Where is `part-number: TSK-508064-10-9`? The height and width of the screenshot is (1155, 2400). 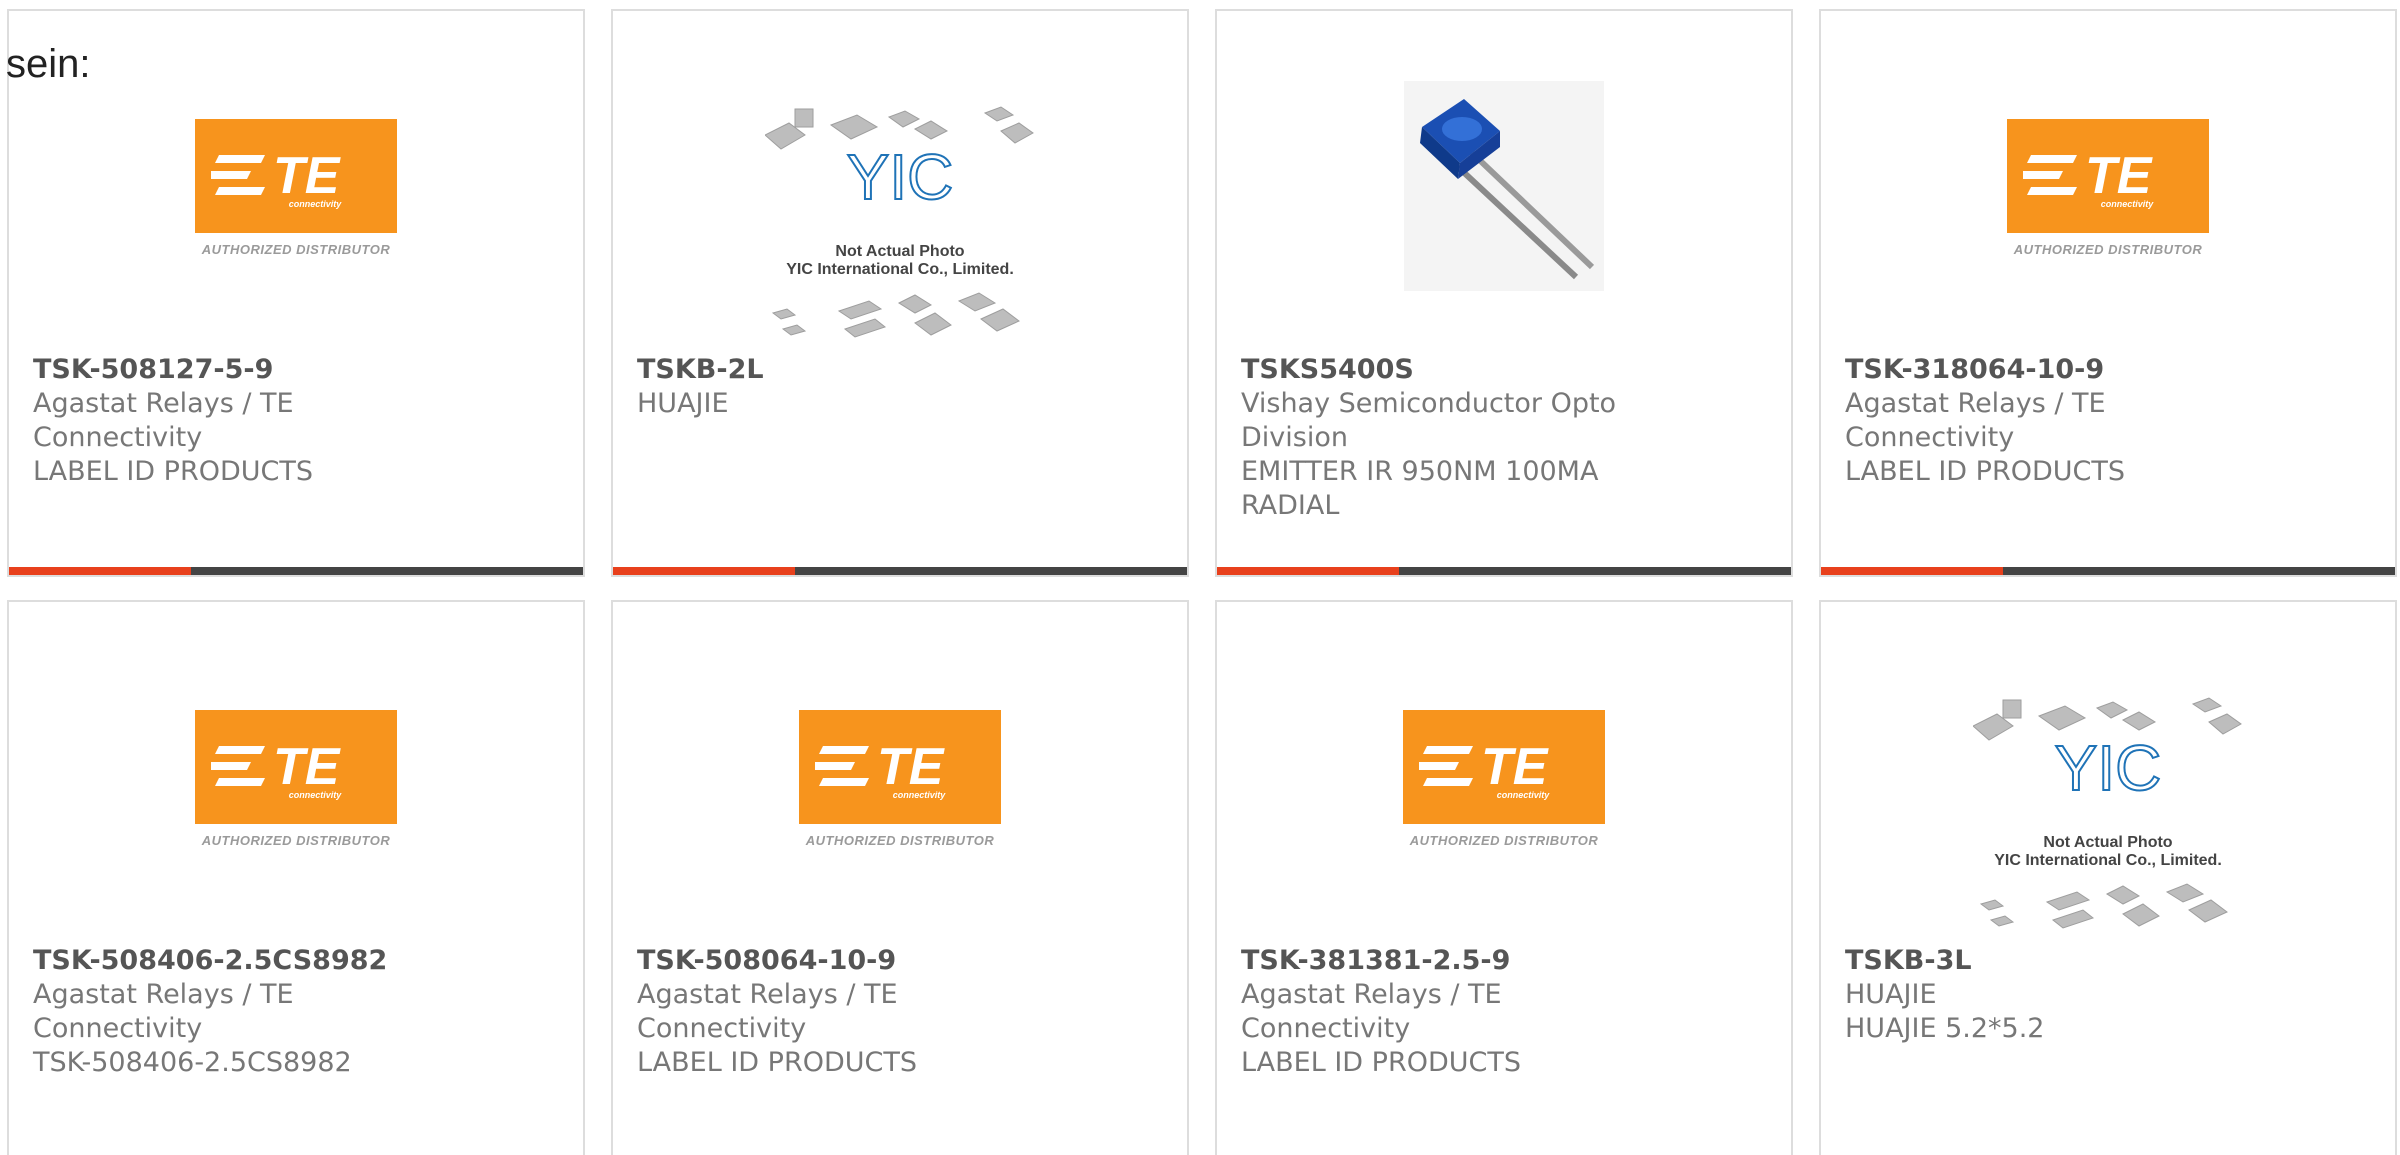
part-number: TSK-508064-10-9 is located at coordinates (900, 961).